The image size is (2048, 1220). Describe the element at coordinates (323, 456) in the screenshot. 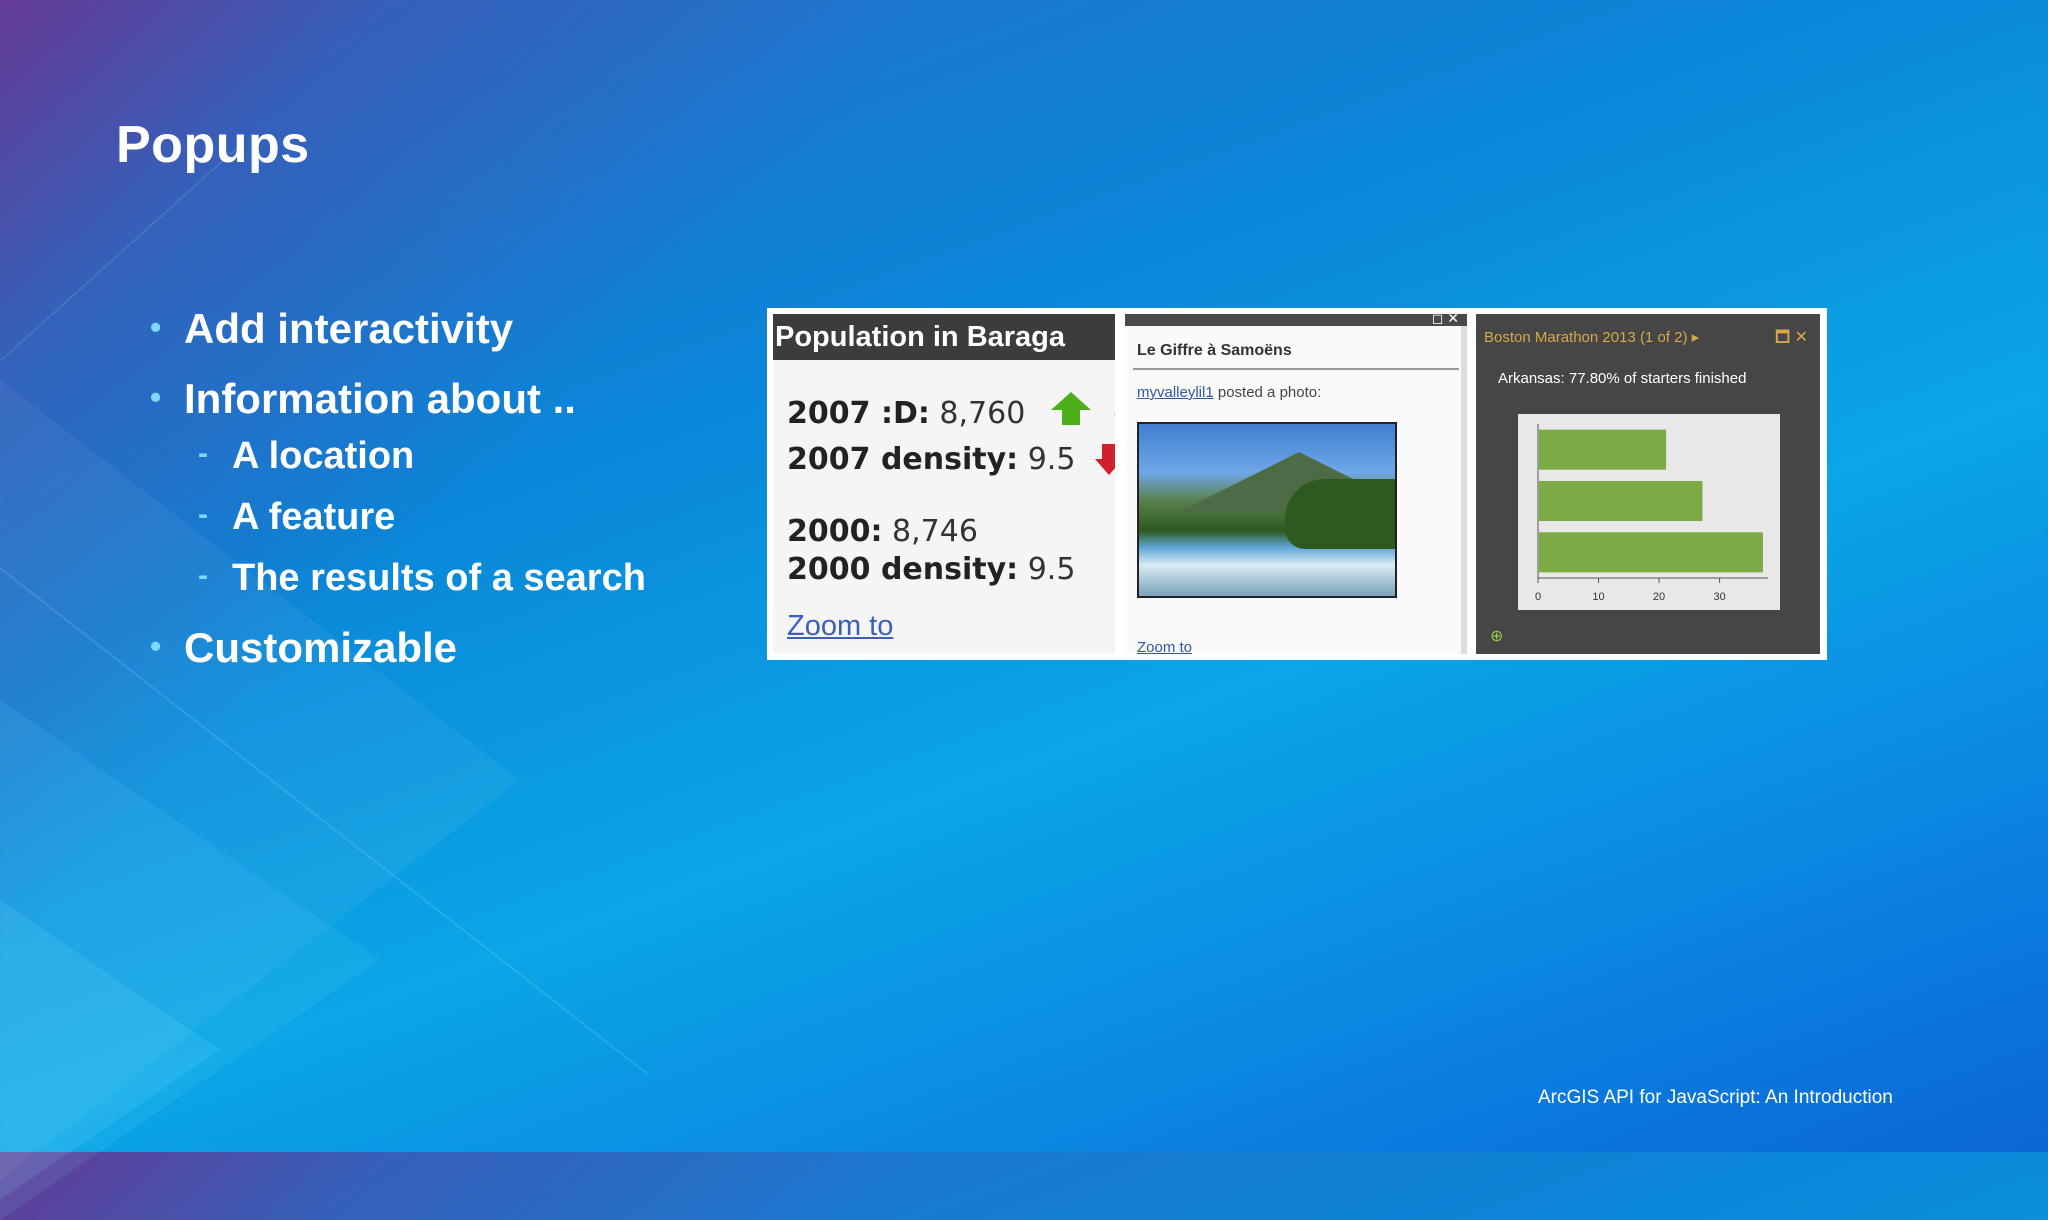

I see `sub-bullet-label: A location` at that location.